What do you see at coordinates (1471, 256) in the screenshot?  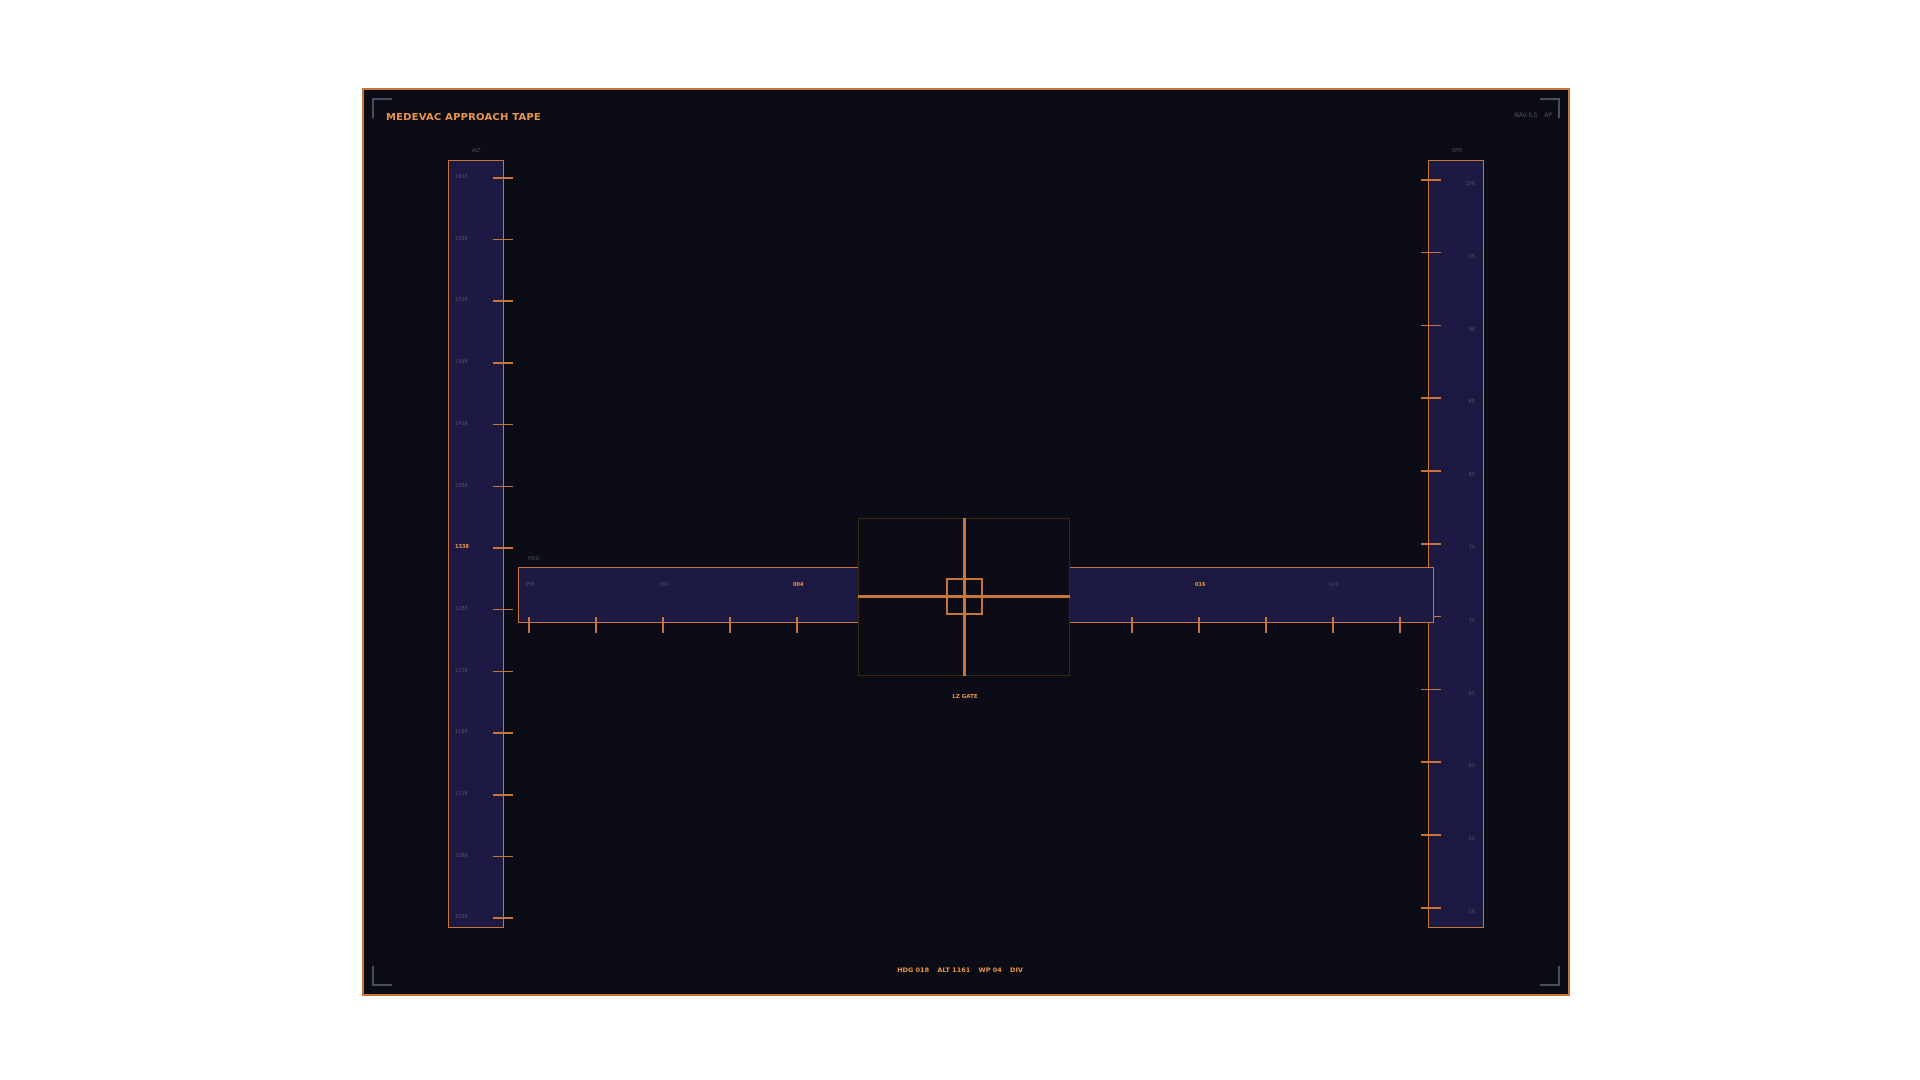 I see `spd-tick-label: 95` at bounding box center [1471, 256].